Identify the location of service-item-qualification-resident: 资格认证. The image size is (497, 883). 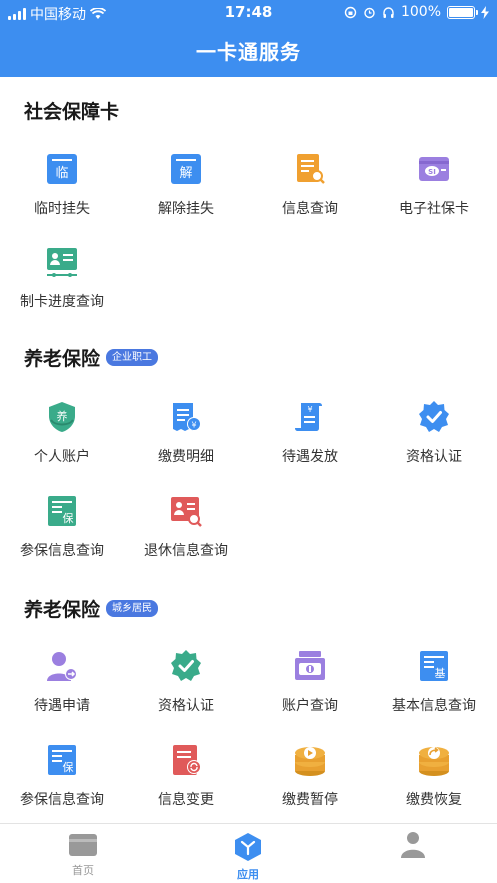
(186, 682).